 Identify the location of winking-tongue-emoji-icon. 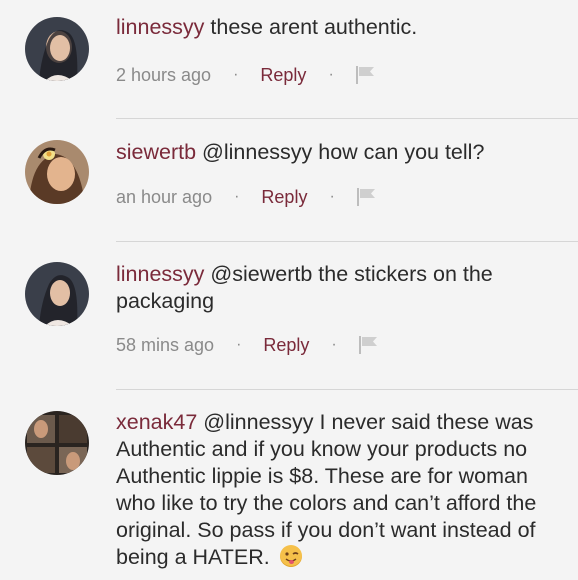
(290, 556).